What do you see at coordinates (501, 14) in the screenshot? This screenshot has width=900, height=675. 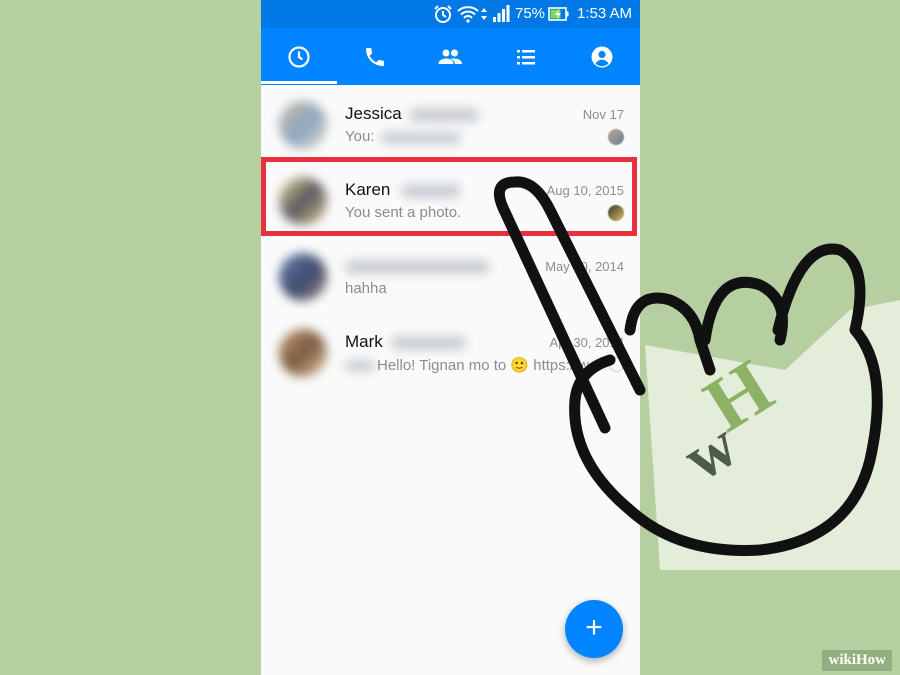 I see `signal-icon` at bounding box center [501, 14].